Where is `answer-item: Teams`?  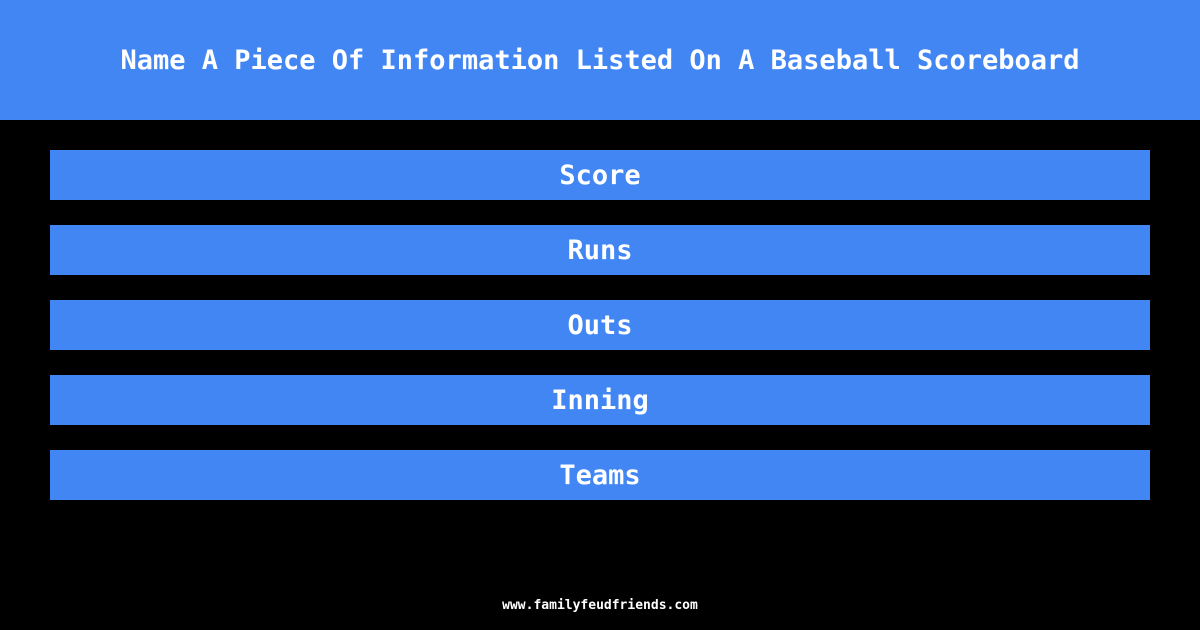 answer-item: Teams is located at coordinates (600, 475).